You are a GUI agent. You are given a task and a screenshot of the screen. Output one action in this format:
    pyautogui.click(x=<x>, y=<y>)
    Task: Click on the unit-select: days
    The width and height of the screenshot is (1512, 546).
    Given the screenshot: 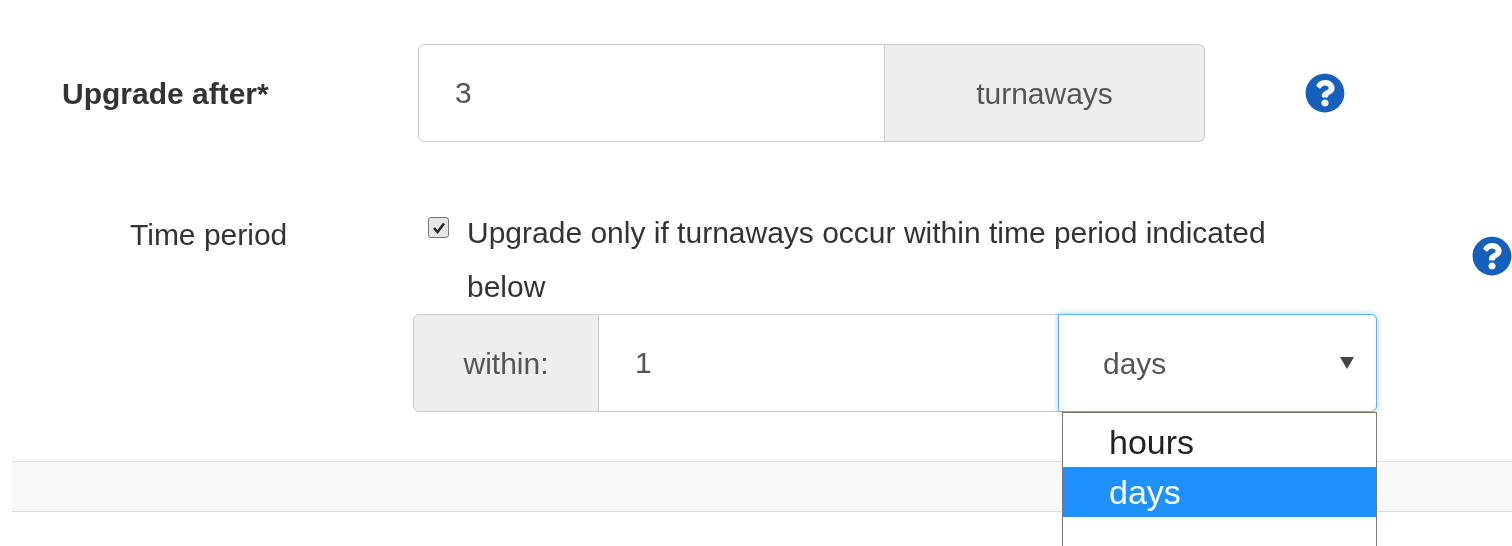 What is the action you would take?
    pyautogui.click(x=1217, y=363)
    